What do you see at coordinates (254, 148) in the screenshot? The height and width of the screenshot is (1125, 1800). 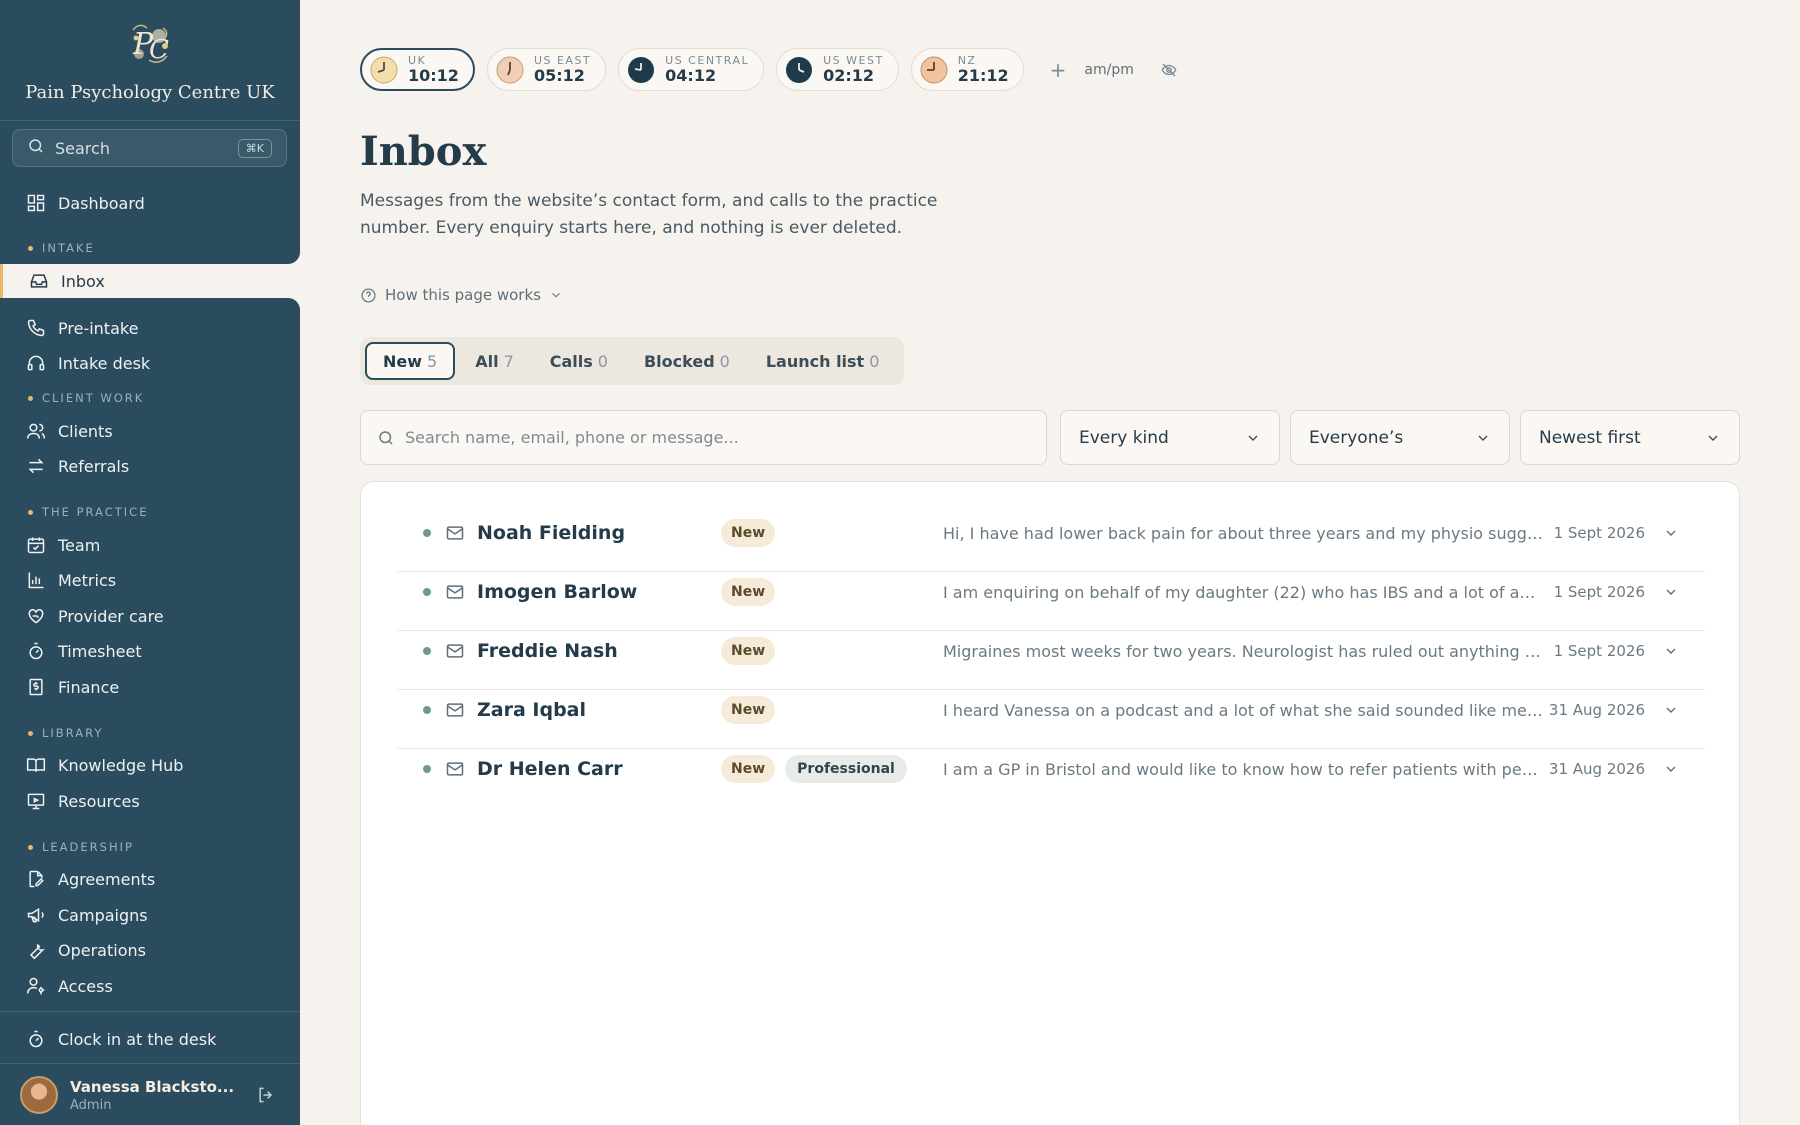 I see `search-shortcut: ⌘K` at bounding box center [254, 148].